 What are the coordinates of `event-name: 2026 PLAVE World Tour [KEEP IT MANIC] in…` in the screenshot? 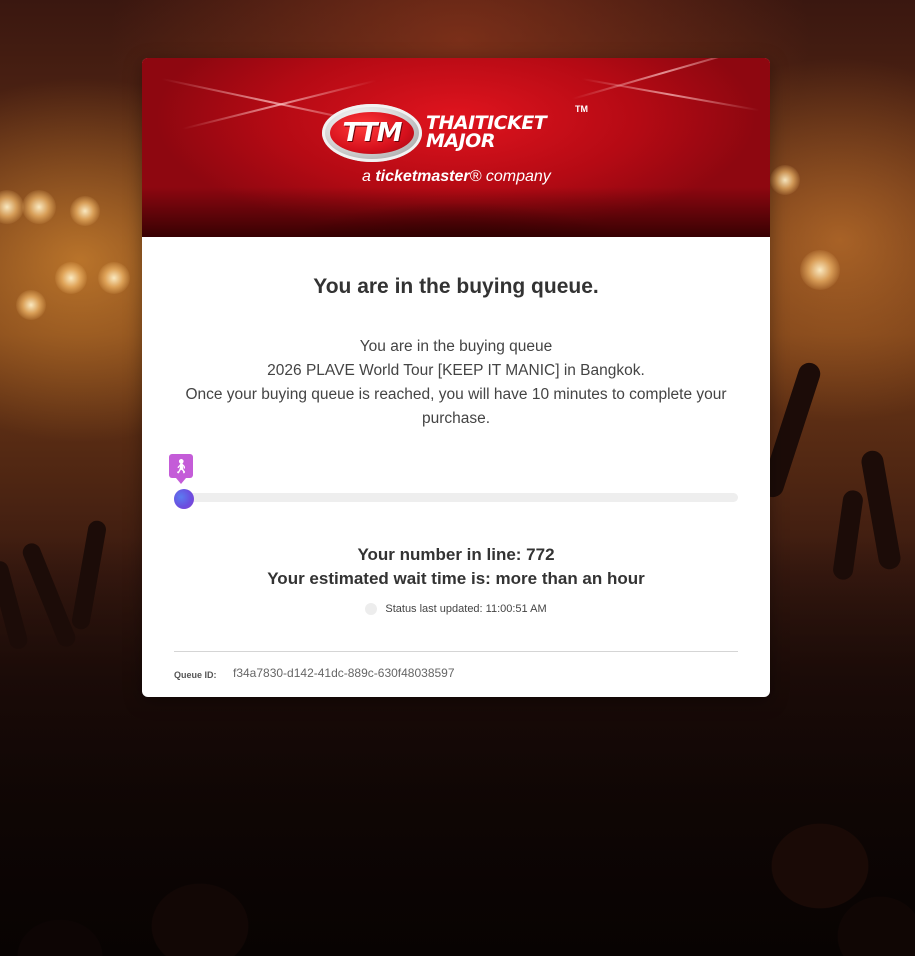 It's located at (456, 370).